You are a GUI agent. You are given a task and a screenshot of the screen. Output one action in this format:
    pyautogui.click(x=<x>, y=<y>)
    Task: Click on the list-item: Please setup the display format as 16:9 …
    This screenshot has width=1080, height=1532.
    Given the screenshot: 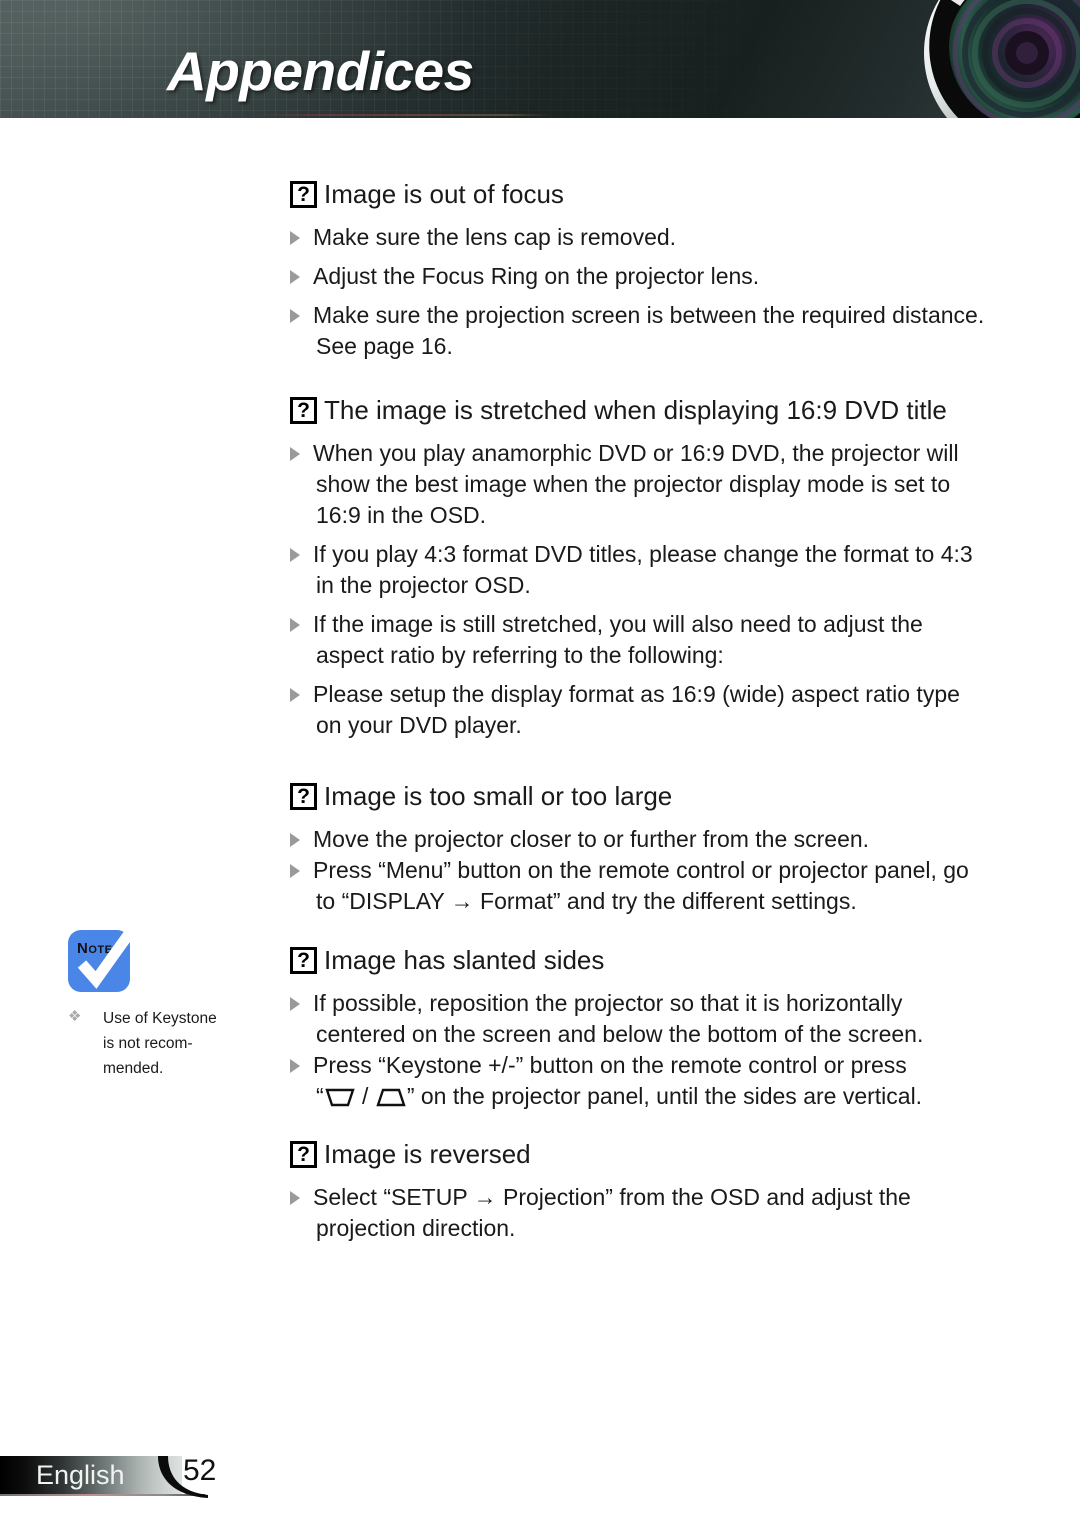 What is the action you would take?
    pyautogui.click(x=631, y=710)
    